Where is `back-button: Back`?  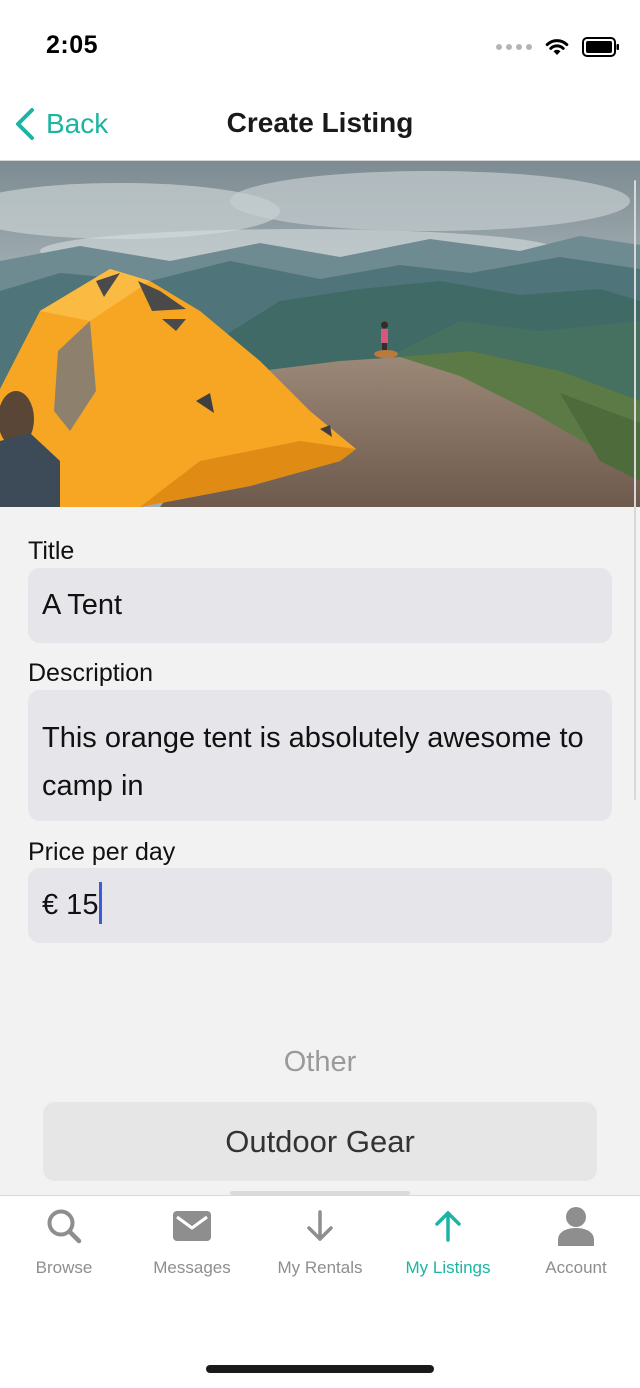
back-button: Back is located at coordinates (61, 124).